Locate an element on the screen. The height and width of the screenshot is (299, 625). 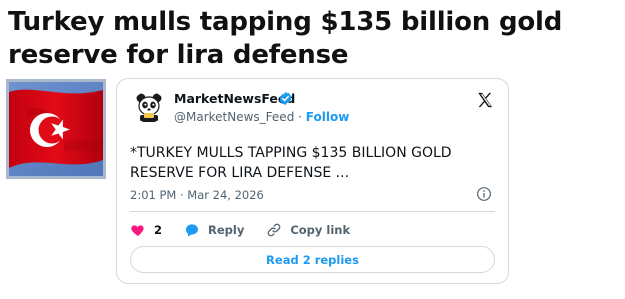
turkish-flag-icon is located at coordinates (56, 129).